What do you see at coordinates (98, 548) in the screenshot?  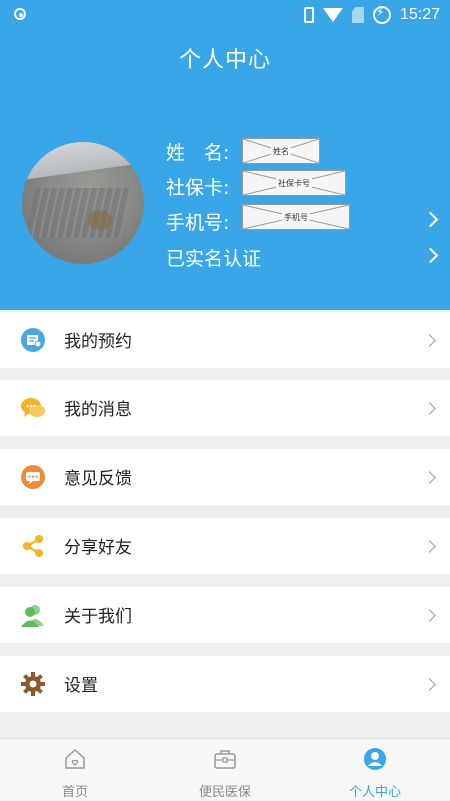 I see `menu-item-label: 分享好友` at bounding box center [98, 548].